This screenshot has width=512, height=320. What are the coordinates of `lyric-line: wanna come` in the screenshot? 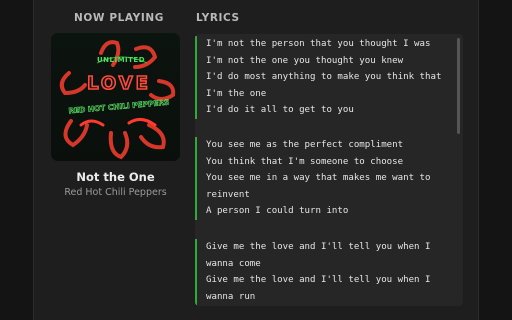 It's located at (233, 263).